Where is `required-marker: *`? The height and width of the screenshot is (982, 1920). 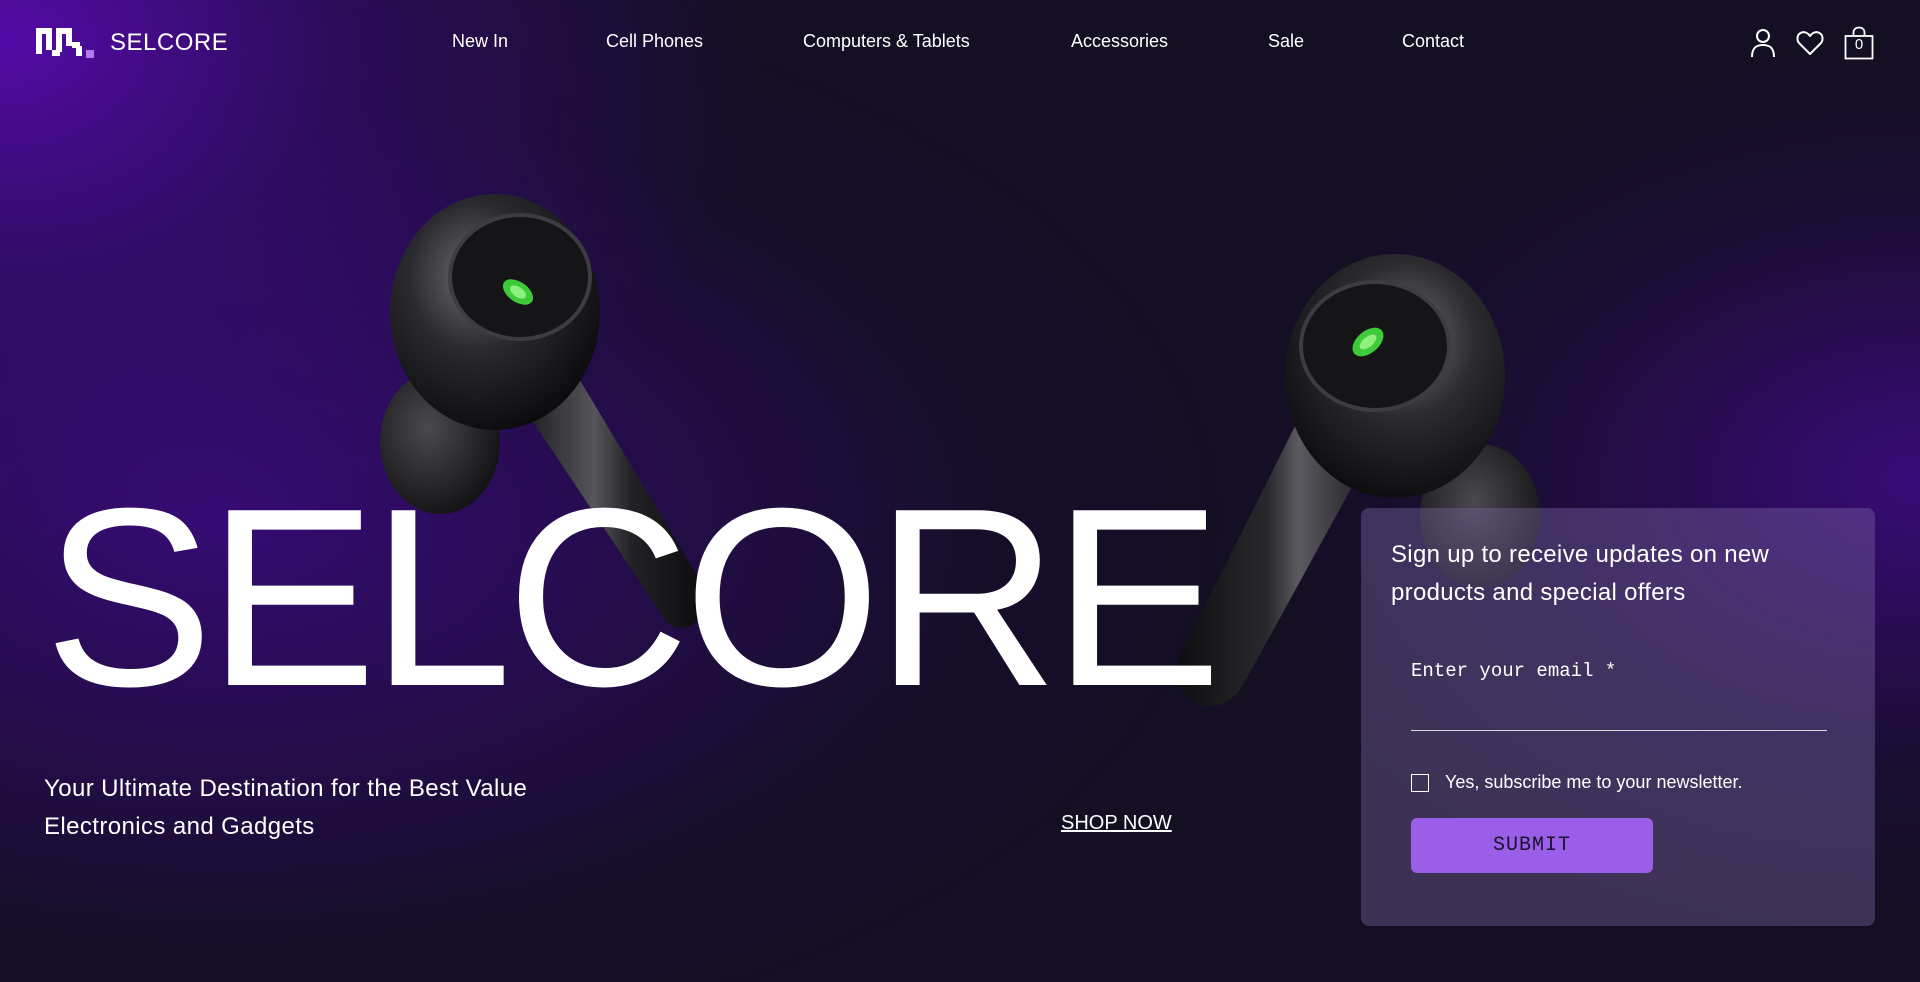 required-marker: * is located at coordinates (1610, 671).